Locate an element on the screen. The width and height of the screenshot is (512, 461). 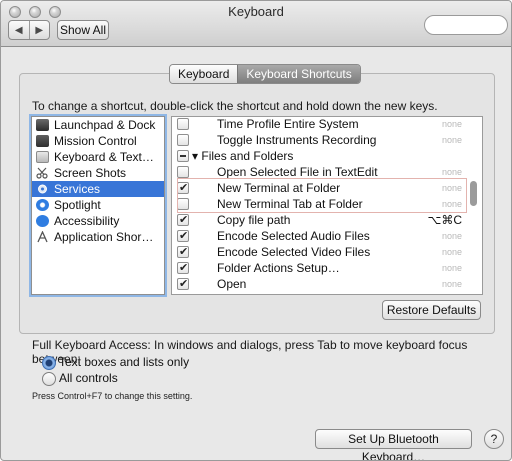
category-services: Services is located at coordinates (98, 189).